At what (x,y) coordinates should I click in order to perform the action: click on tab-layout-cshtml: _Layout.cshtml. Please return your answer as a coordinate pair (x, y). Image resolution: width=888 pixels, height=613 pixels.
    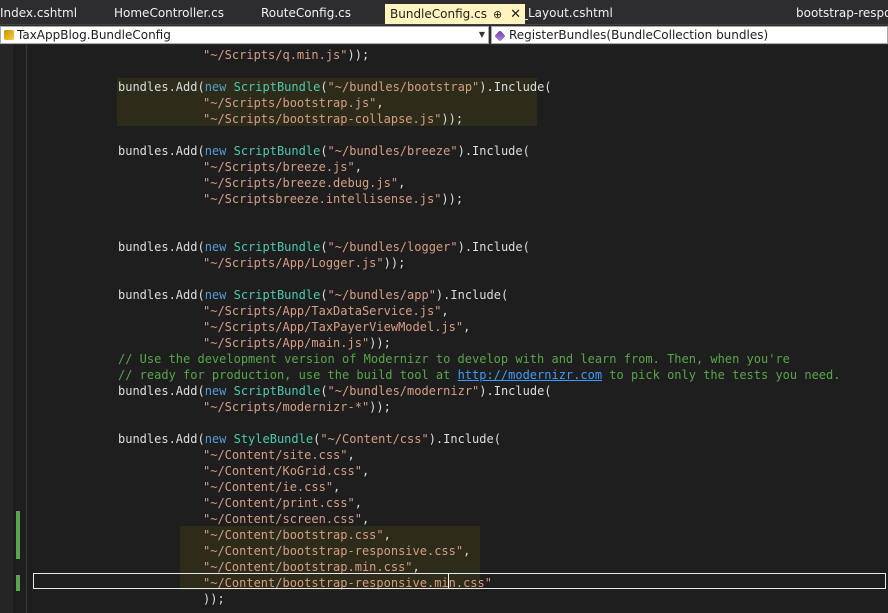
    Looking at the image, I should click on (567, 12).